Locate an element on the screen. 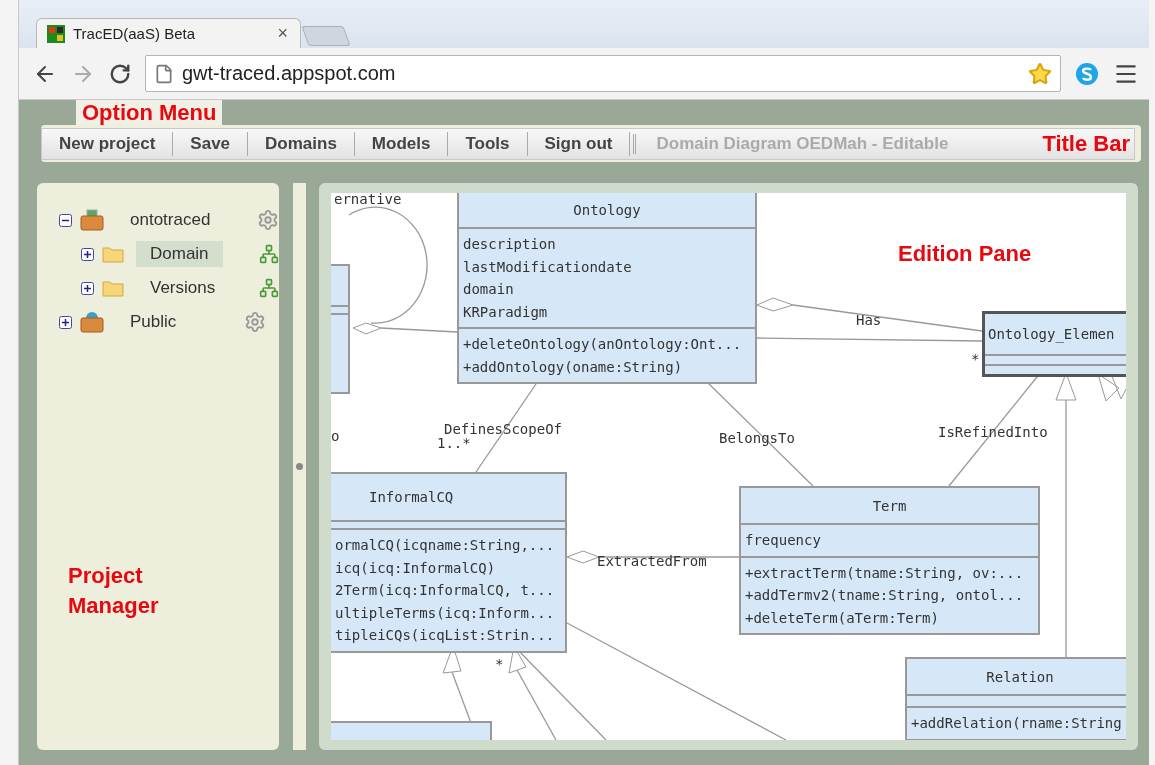 This screenshot has height=765, width=1155. browser-tab: TracED(aaS) Beta × is located at coordinates (168, 33).